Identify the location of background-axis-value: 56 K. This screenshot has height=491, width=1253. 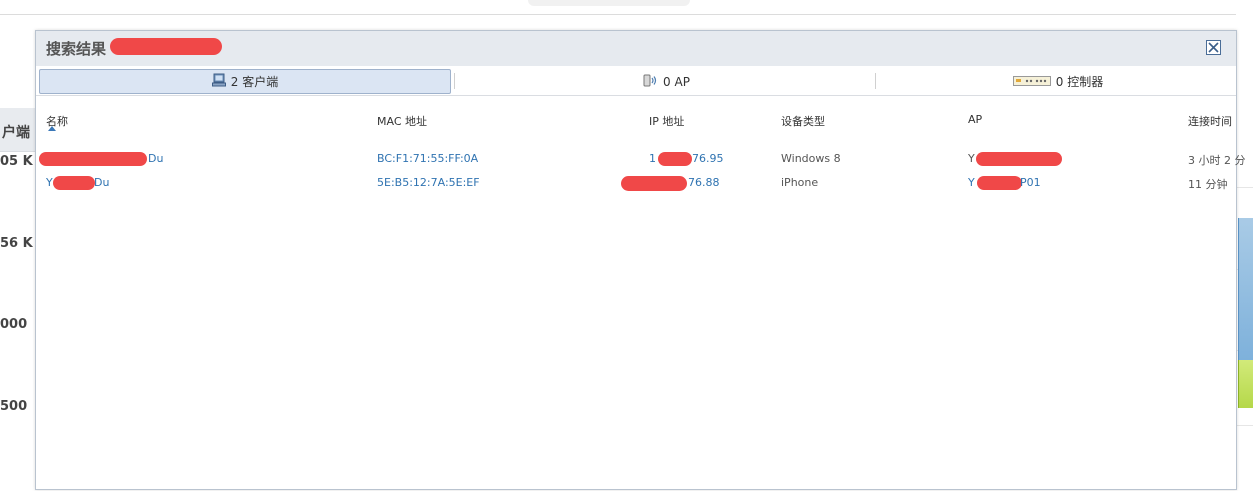
(16, 243).